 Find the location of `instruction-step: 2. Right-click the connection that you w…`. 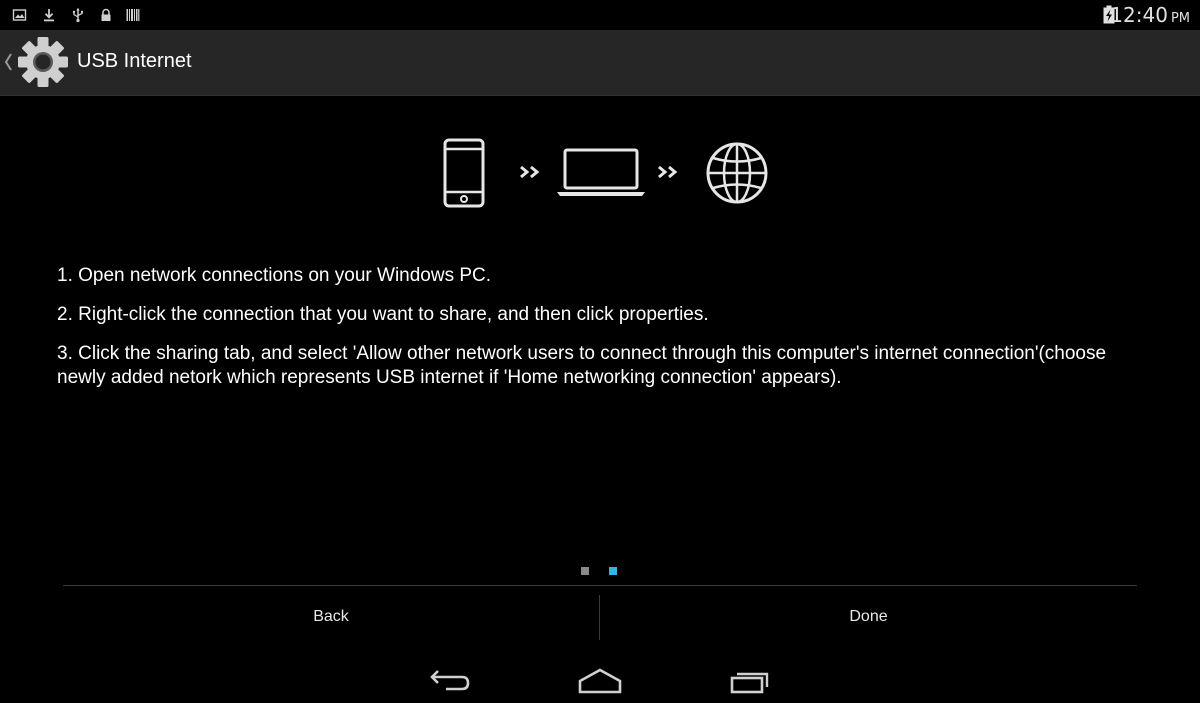

instruction-step: 2. Right-click the connection that you w… is located at coordinates (383, 314).